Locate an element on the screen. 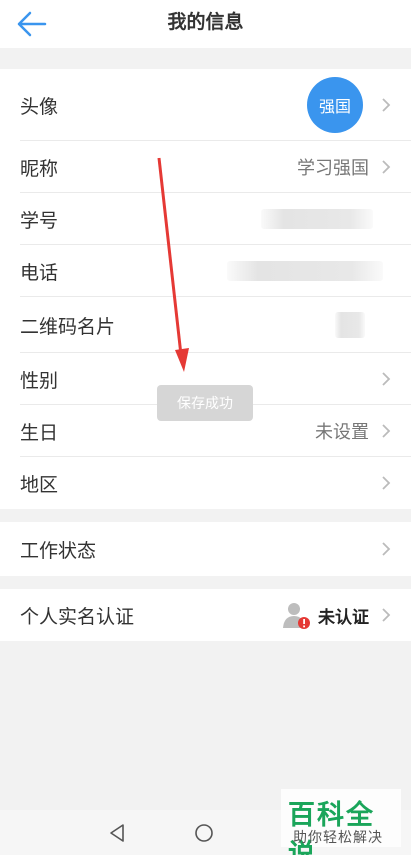  nickname-label: 昵称 is located at coordinates (39, 169).